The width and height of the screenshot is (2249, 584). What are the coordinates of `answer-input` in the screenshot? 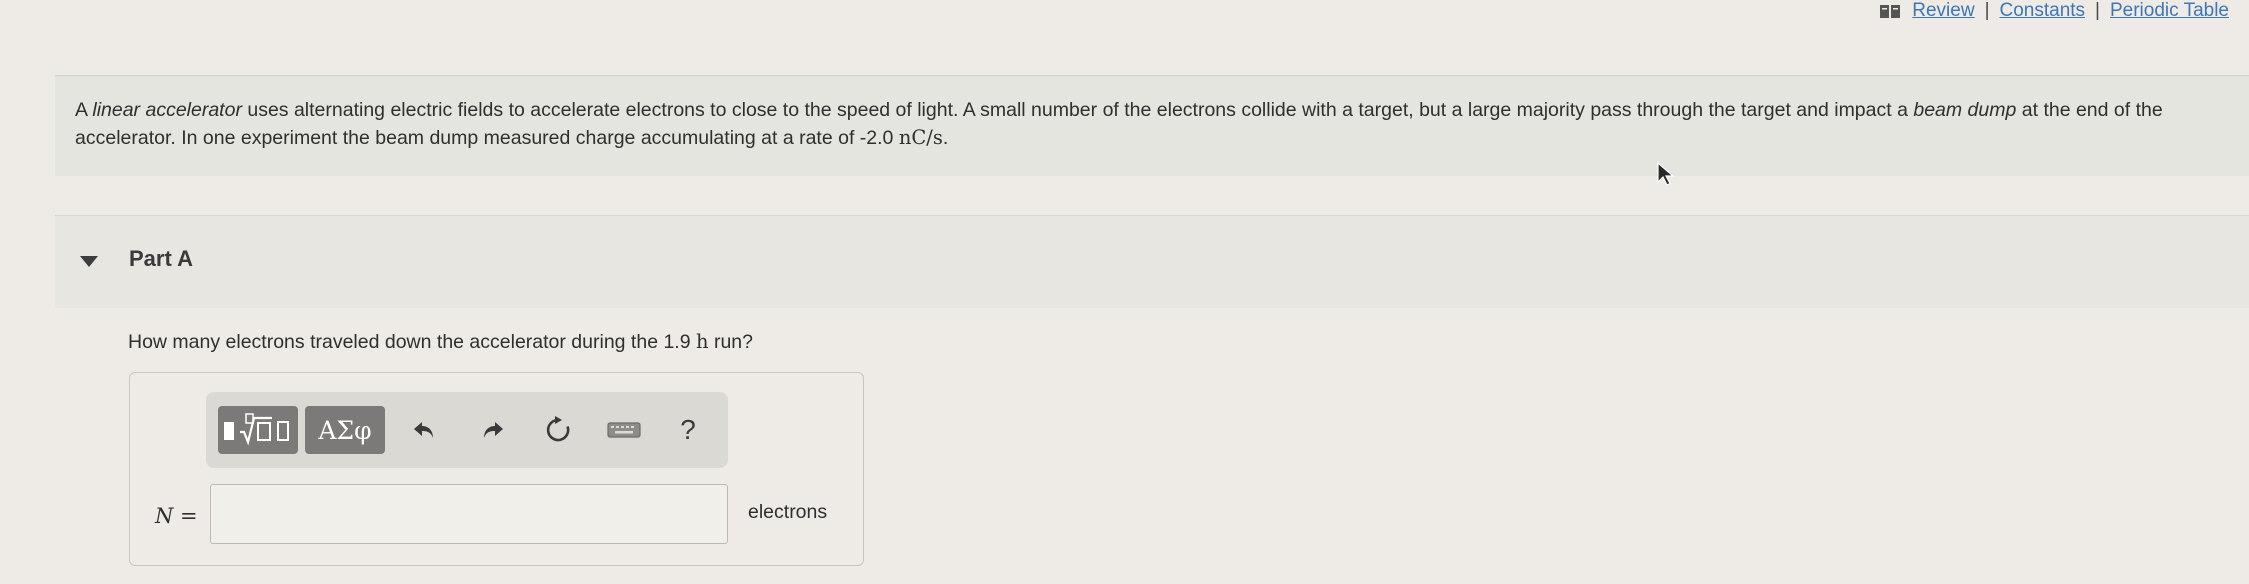 It's located at (469, 514).